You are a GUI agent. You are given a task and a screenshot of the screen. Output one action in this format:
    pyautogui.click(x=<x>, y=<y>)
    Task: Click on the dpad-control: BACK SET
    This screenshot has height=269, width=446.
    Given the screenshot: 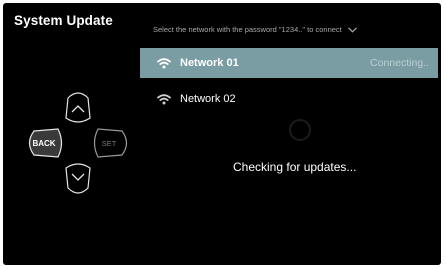 What is the action you would take?
    pyautogui.click(x=78, y=143)
    